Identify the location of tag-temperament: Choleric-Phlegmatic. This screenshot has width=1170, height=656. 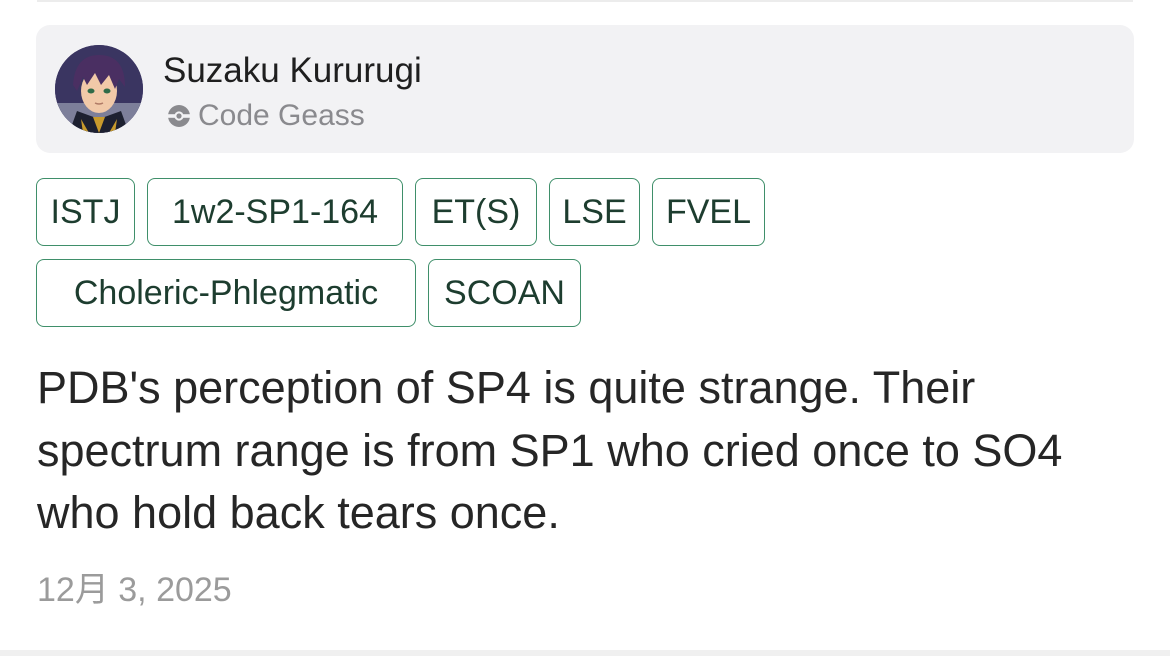
(226, 293).